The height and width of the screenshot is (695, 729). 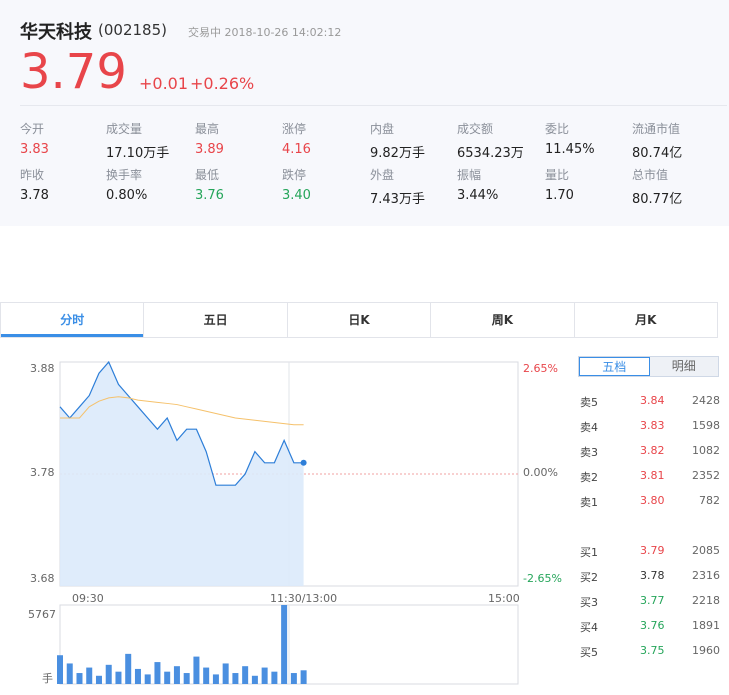 I want to click on orderbook-volume: 782, so click(x=709, y=500).